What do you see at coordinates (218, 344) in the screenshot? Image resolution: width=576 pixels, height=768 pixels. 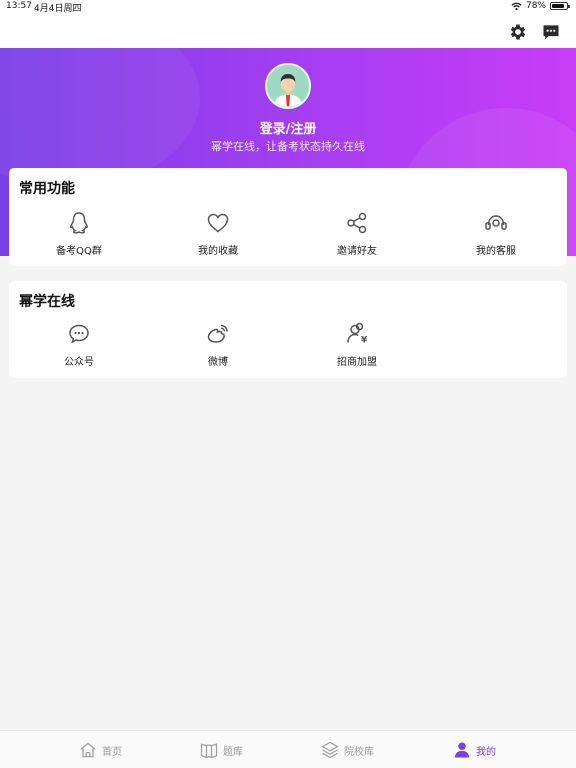 I see `weibo-item: 微博` at bounding box center [218, 344].